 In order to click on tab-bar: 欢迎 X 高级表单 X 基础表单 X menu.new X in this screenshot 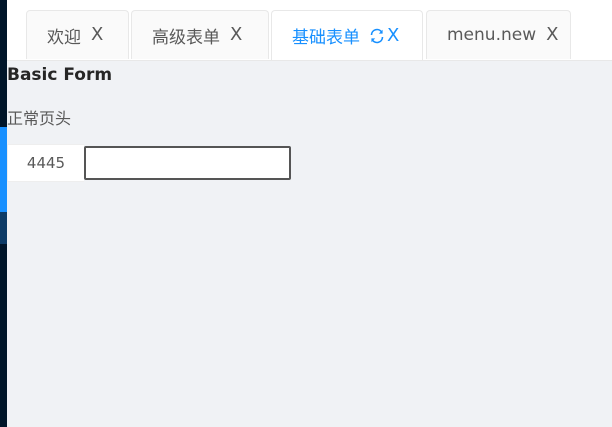, I will do `click(309, 30)`.